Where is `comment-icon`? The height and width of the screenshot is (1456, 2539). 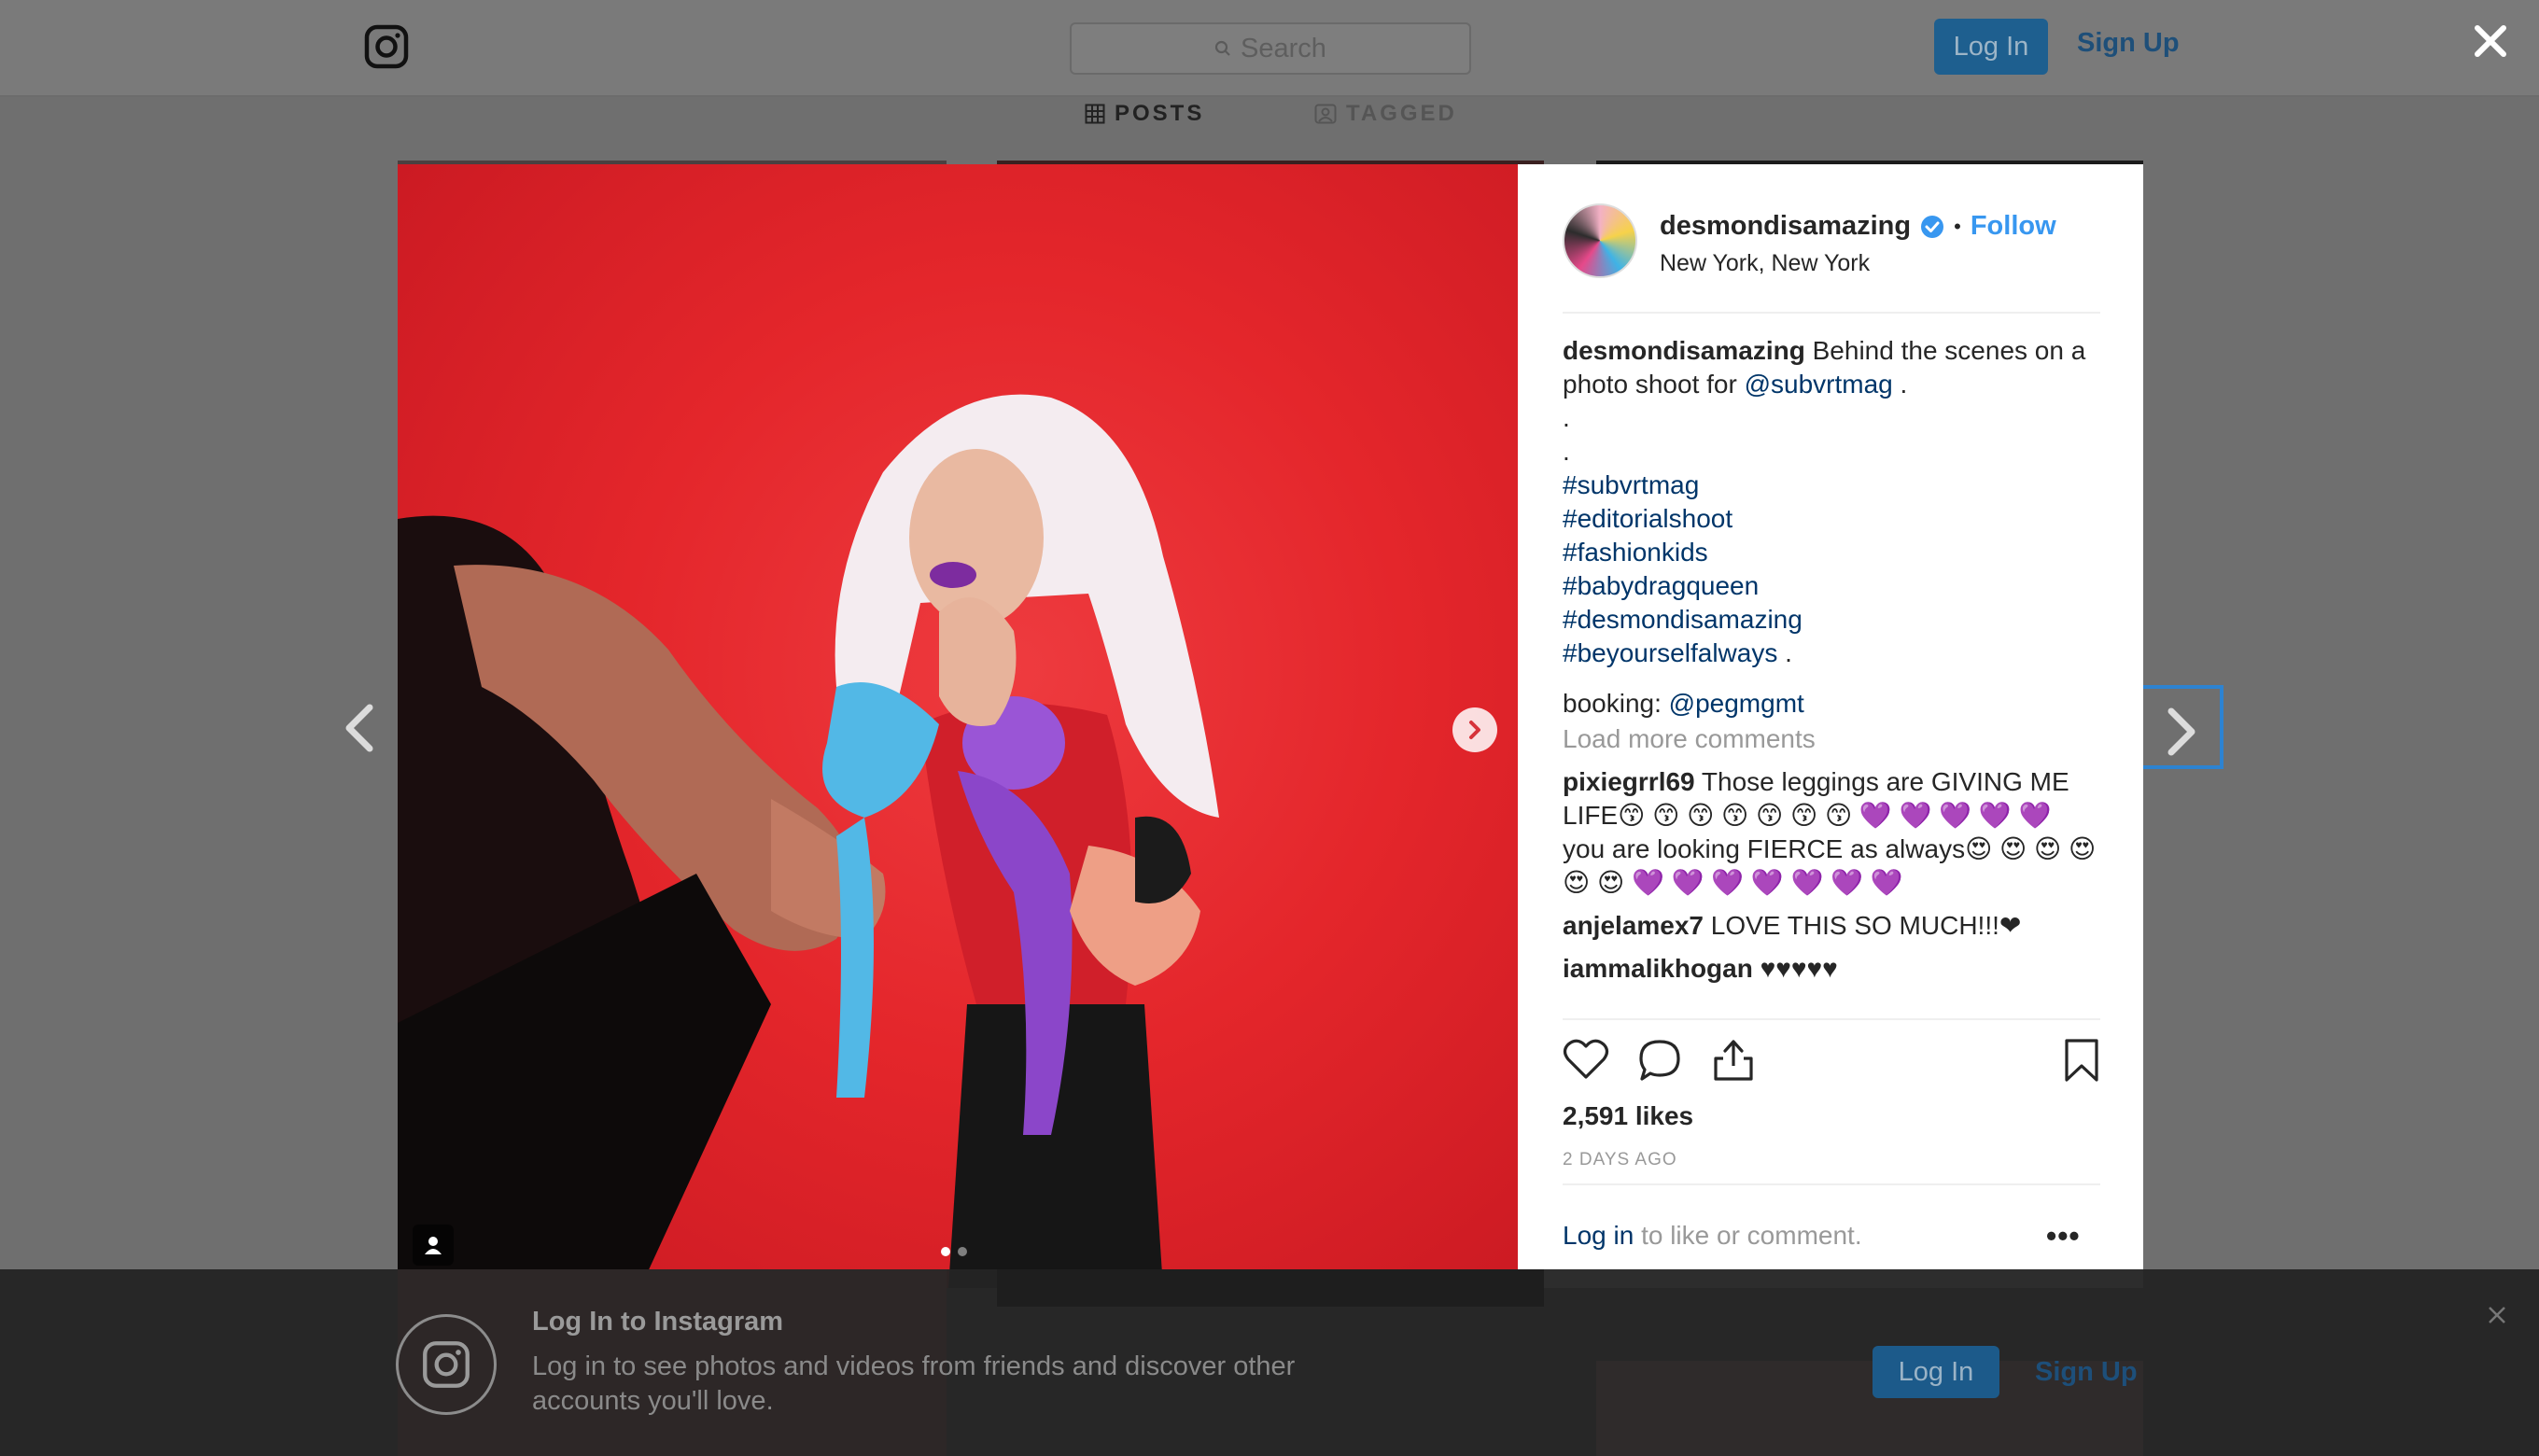 comment-icon is located at coordinates (1659, 1060).